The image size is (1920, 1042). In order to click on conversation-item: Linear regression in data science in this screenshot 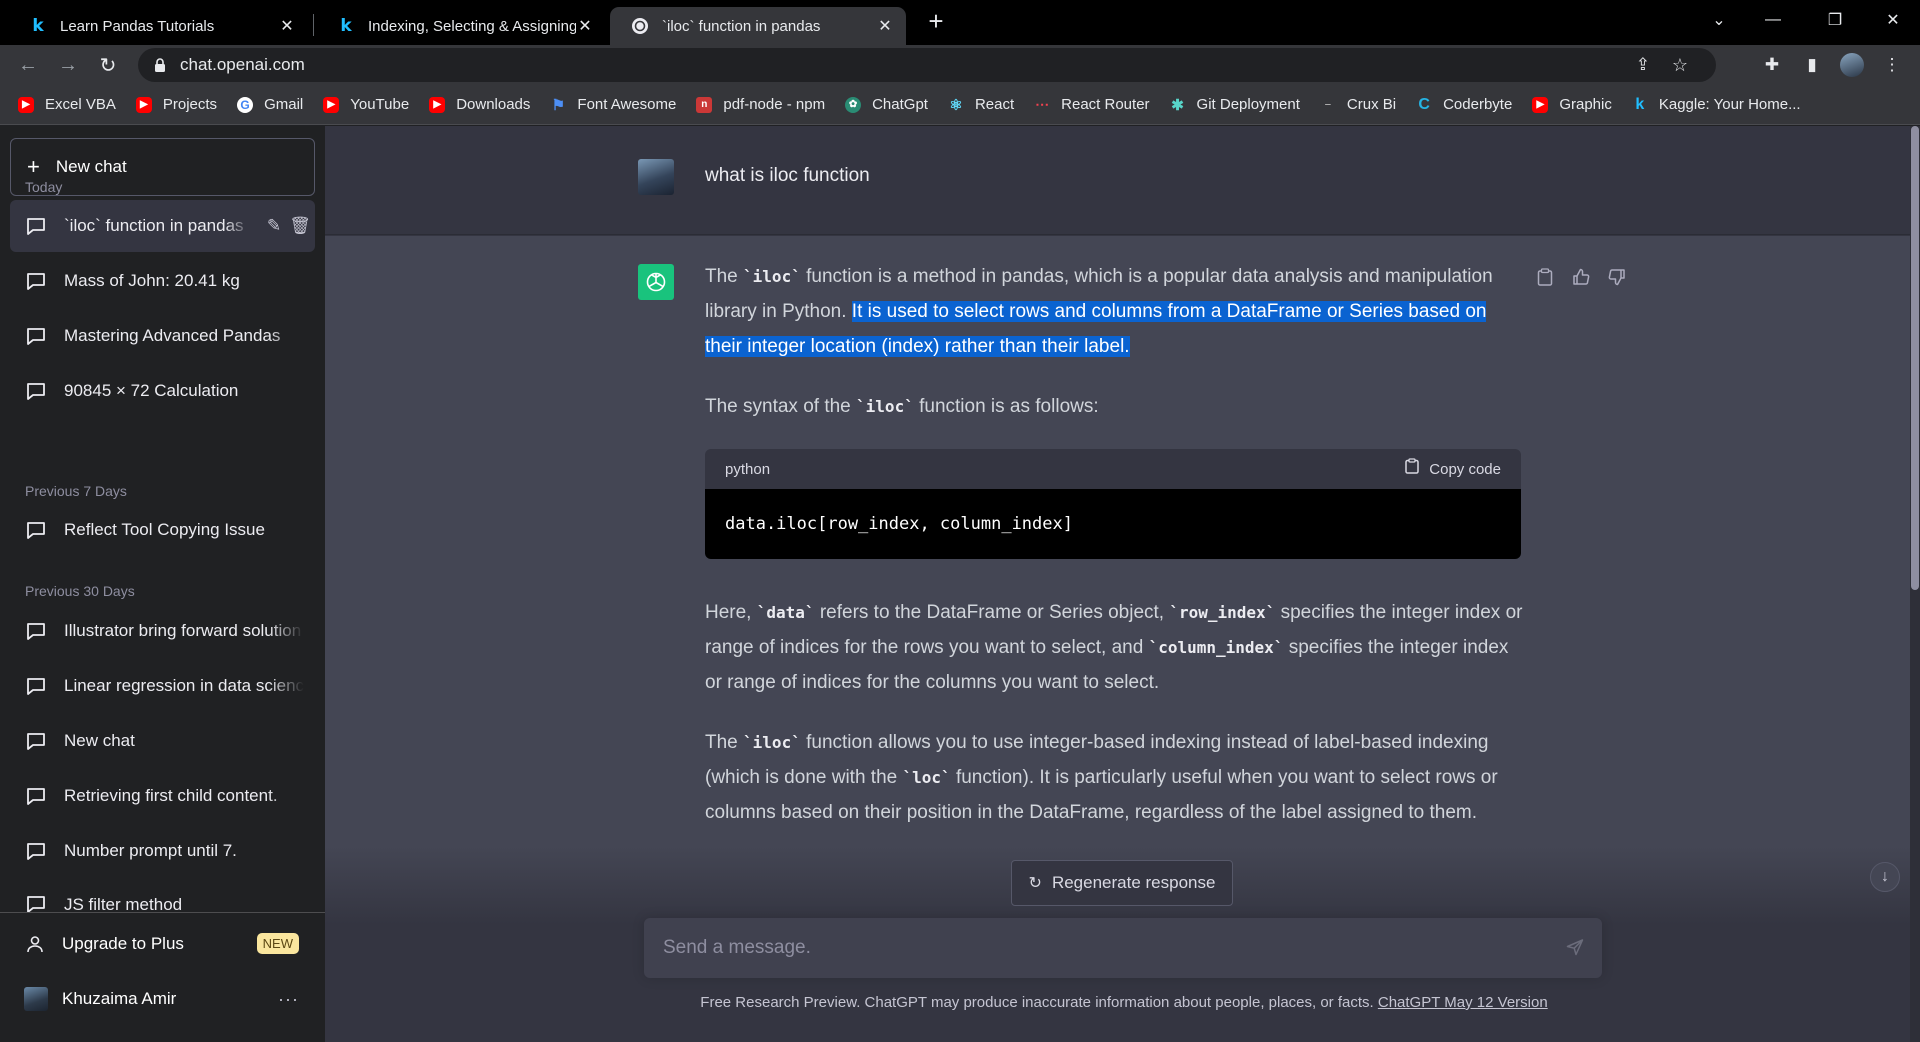, I will do `click(162, 686)`.